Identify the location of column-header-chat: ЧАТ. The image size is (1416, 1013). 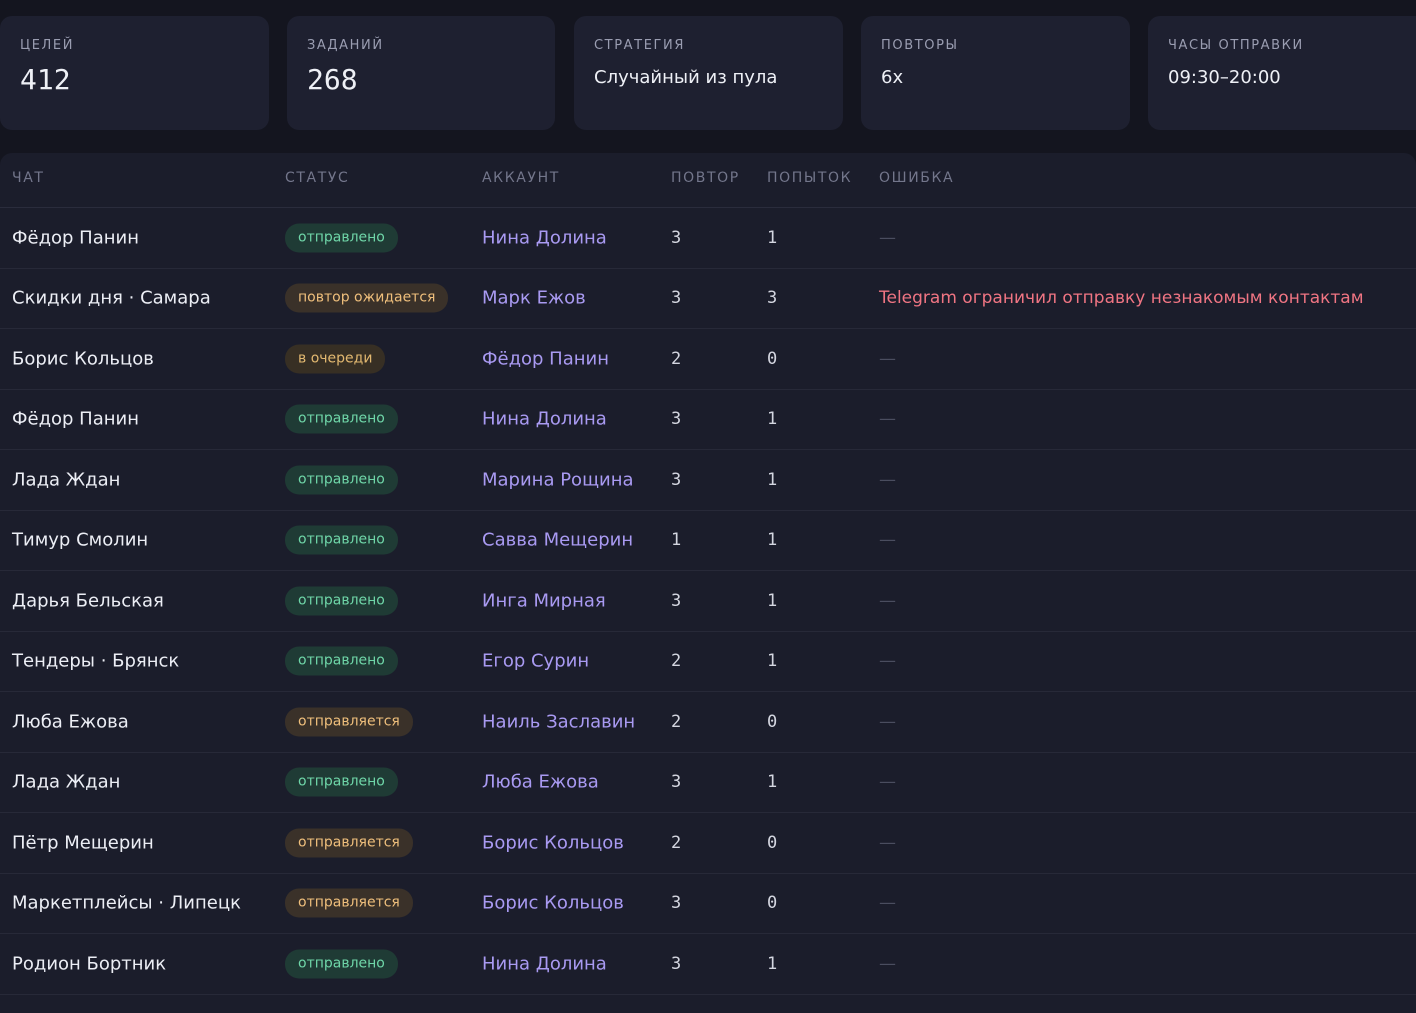
(28, 178).